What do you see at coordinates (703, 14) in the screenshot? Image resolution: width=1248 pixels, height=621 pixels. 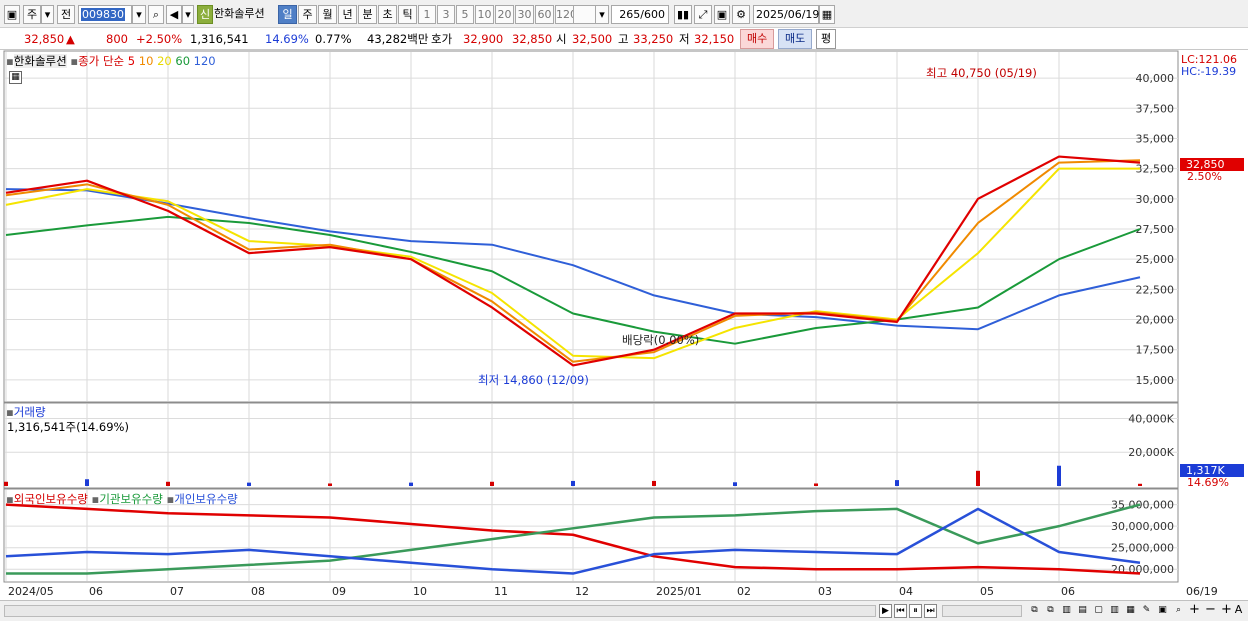 I see `draw-tool-icon: ⤢` at bounding box center [703, 14].